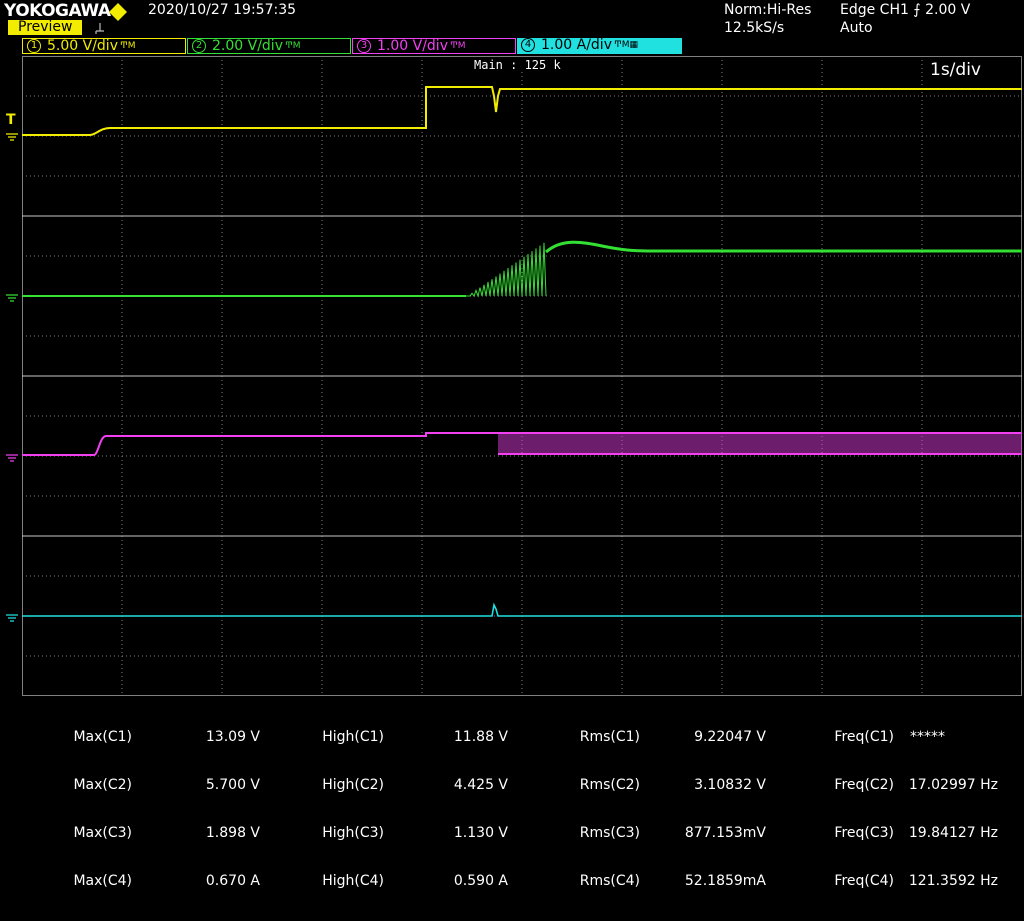 This screenshot has height=921, width=1024. What do you see at coordinates (232, 833) in the screenshot?
I see `measurement-value: 1.898 V` at bounding box center [232, 833].